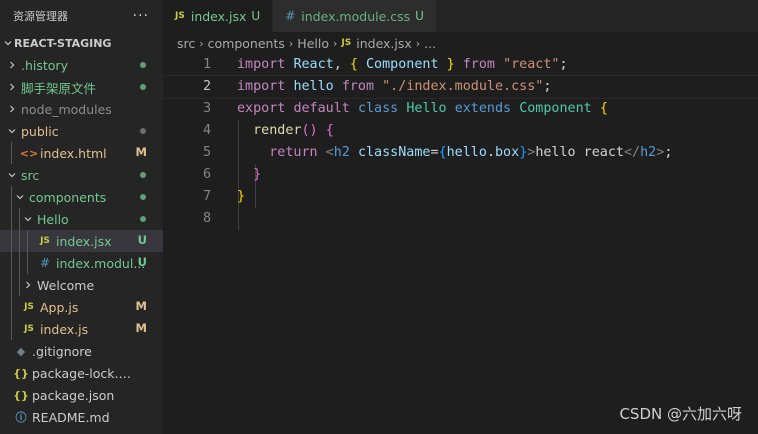  Describe the element at coordinates (358, 86) in the screenshot. I see `code-token: from` at that location.